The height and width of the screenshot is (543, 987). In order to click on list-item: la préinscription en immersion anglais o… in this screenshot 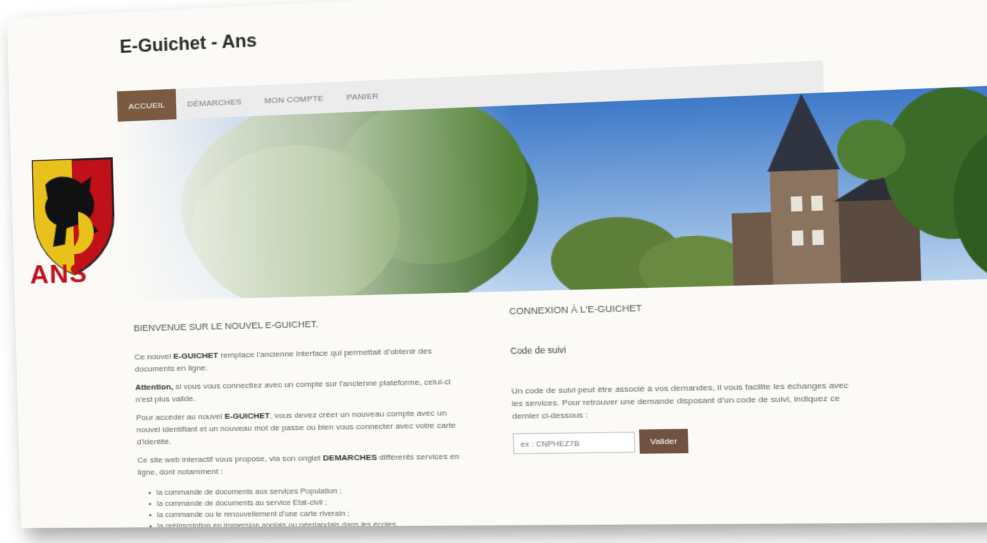, I will do `click(316, 523)`.